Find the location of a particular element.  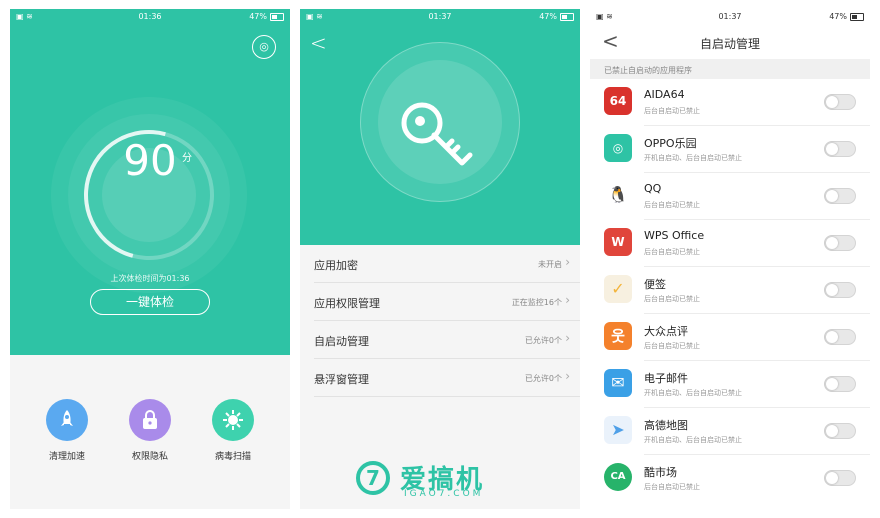

app-name: 大众点评 is located at coordinates (666, 331).